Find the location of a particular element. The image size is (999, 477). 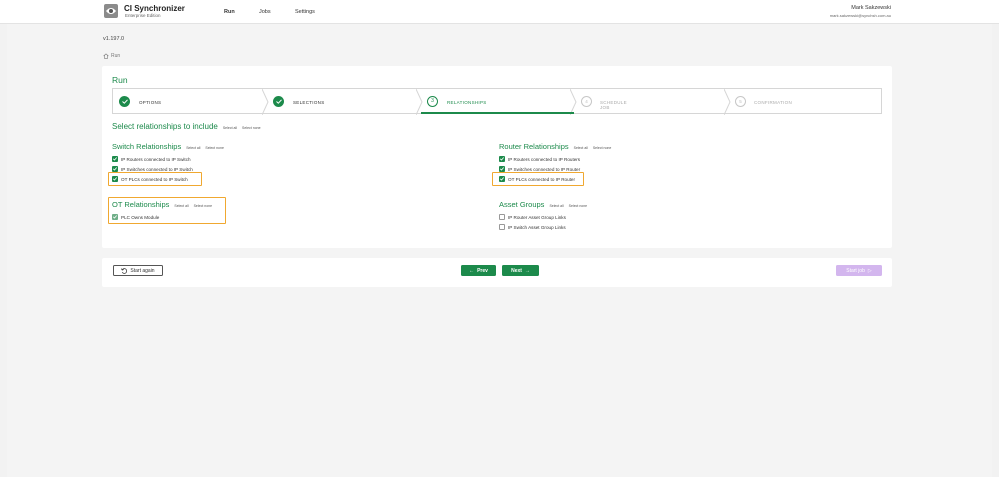

asset-checkbox-2: IP Switch Asset Group Links is located at coordinates (532, 227).